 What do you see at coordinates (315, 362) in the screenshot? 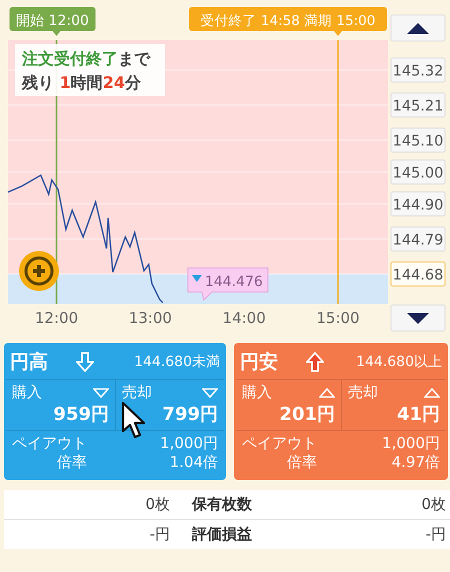
I see `up-arrow-icon` at bounding box center [315, 362].